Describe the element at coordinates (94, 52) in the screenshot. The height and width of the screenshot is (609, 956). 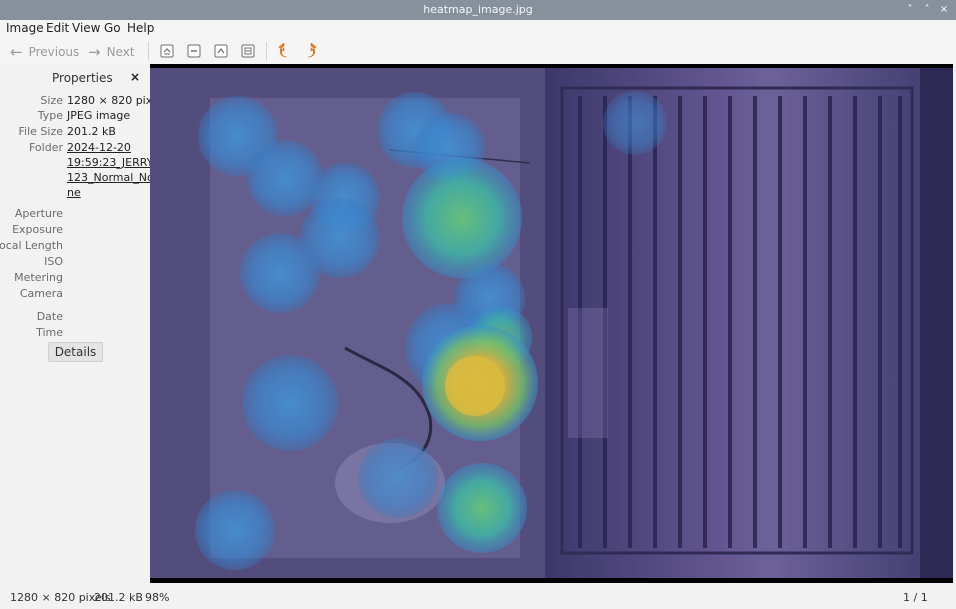
I see `arrow-right-icon: →` at that location.